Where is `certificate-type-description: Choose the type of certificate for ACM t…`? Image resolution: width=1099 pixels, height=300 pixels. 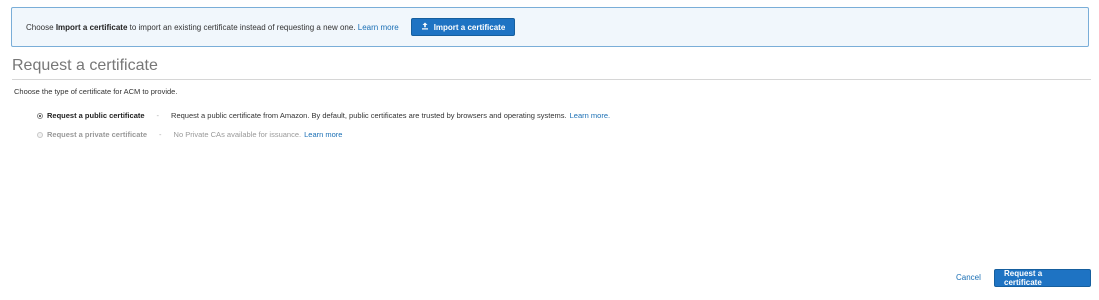 certificate-type-description: Choose the type of certificate for ACM t… is located at coordinates (96, 91).